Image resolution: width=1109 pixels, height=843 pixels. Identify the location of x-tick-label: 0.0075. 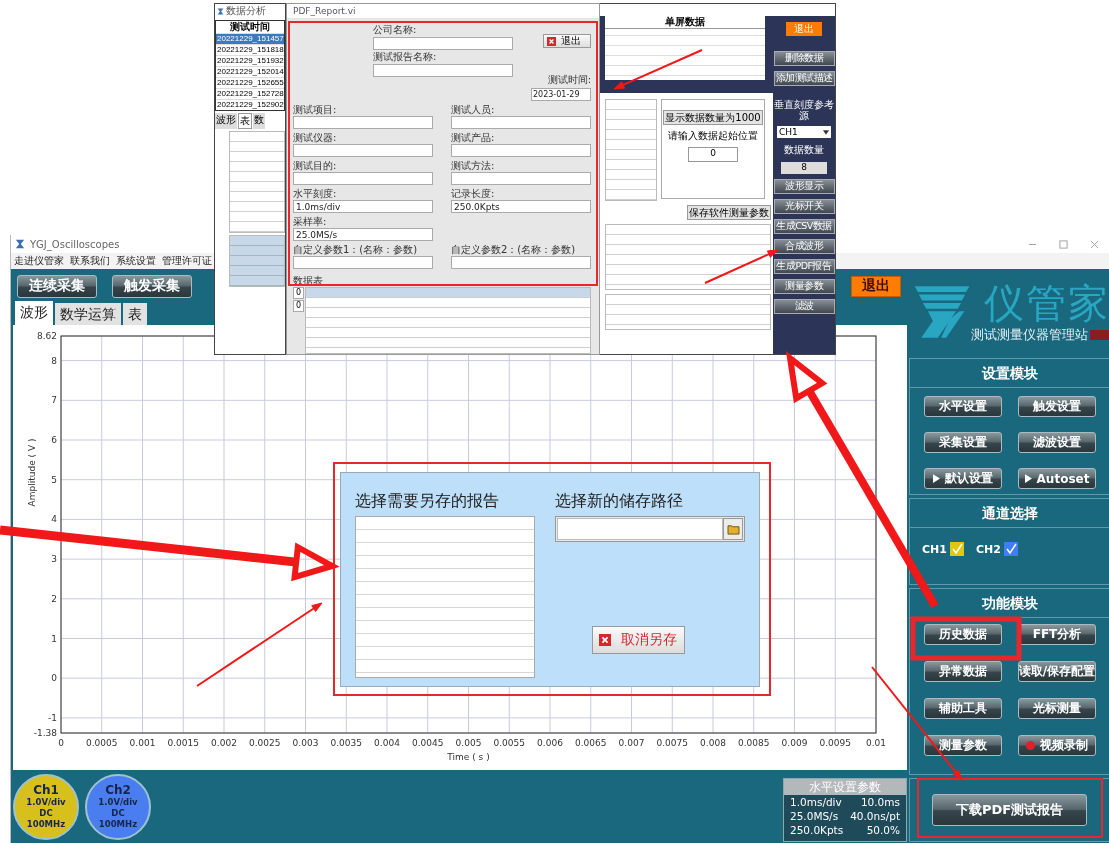
(672, 743).